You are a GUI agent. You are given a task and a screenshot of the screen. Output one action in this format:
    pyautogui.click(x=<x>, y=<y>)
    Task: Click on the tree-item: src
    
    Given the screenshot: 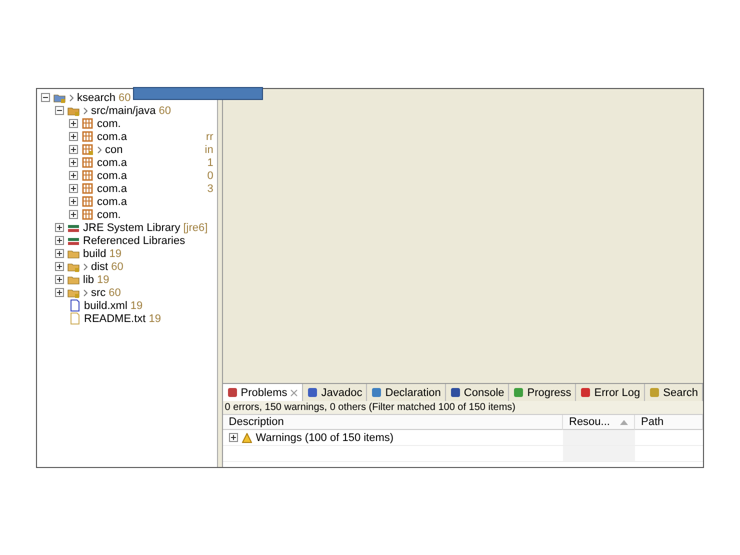 What is the action you would take?
    pyautogui.click(x=98, y=292)
    